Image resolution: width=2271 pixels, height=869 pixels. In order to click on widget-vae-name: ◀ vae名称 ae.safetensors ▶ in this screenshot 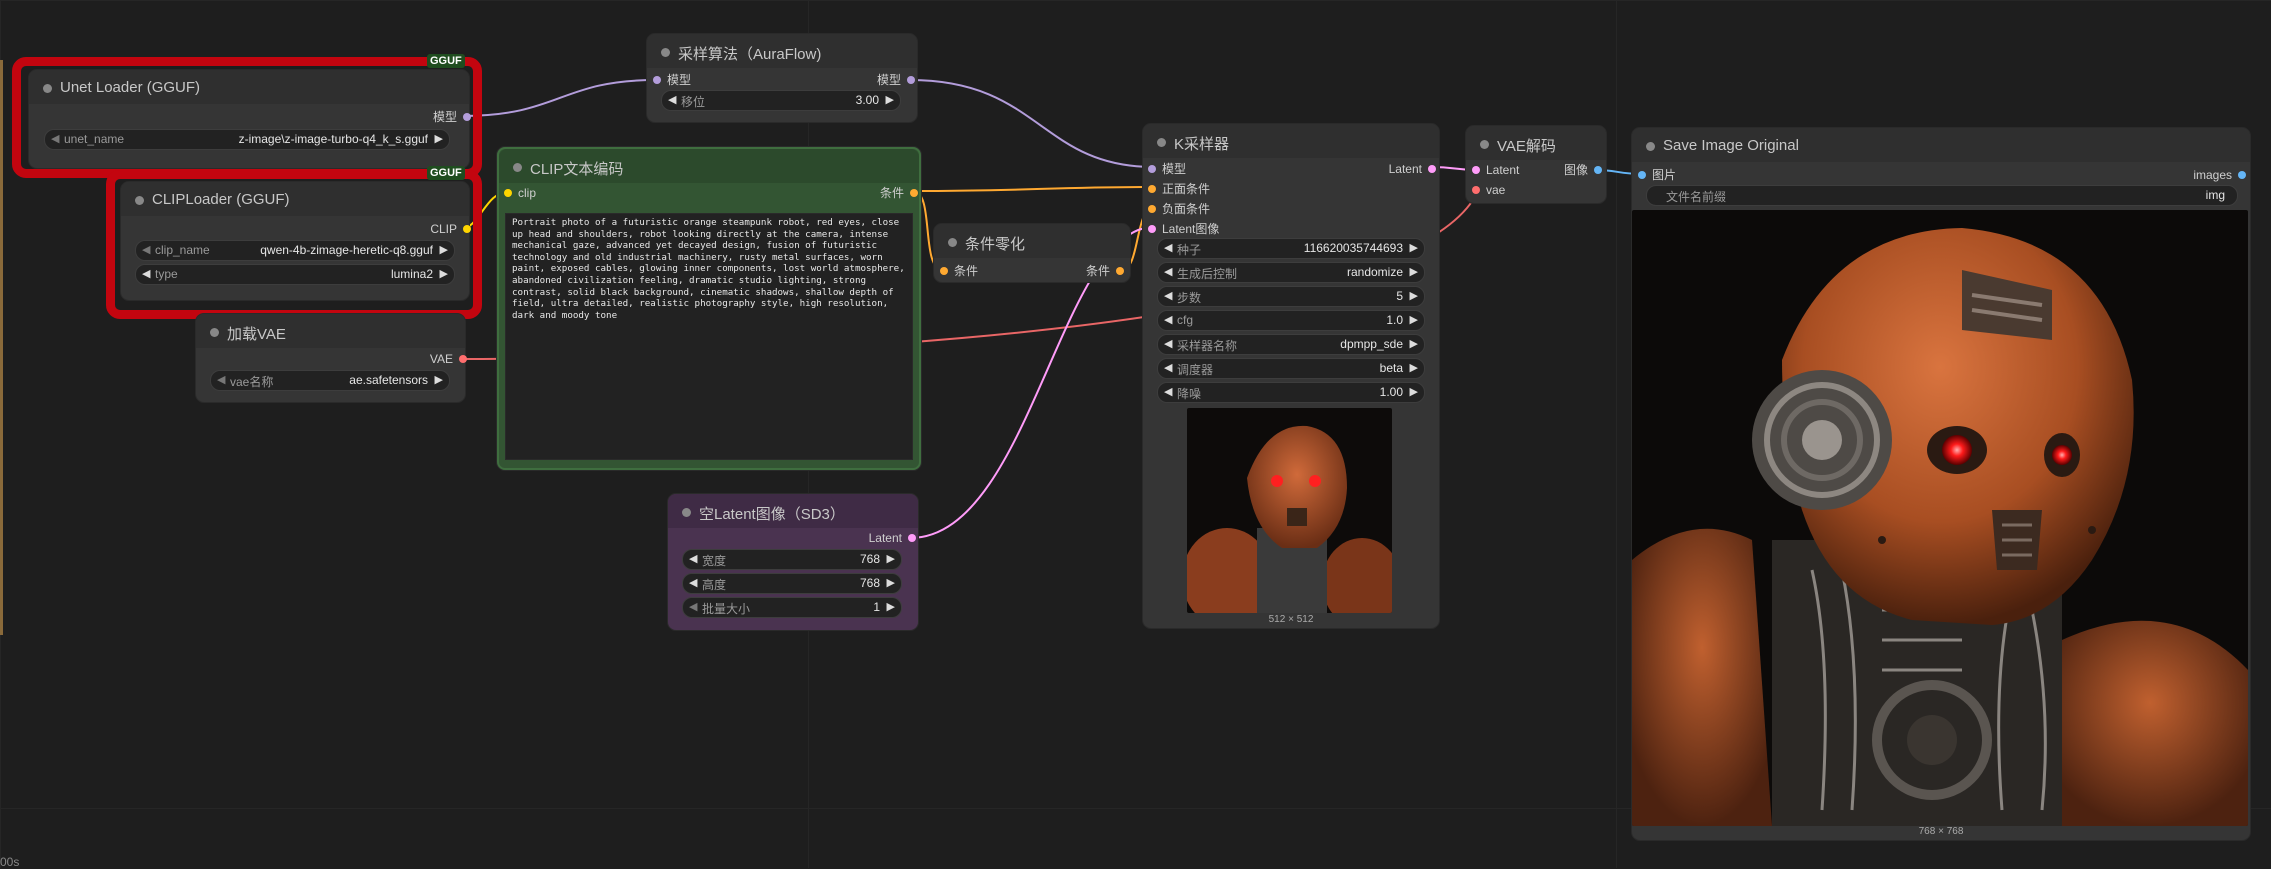, I will do `click(330, 380)`.